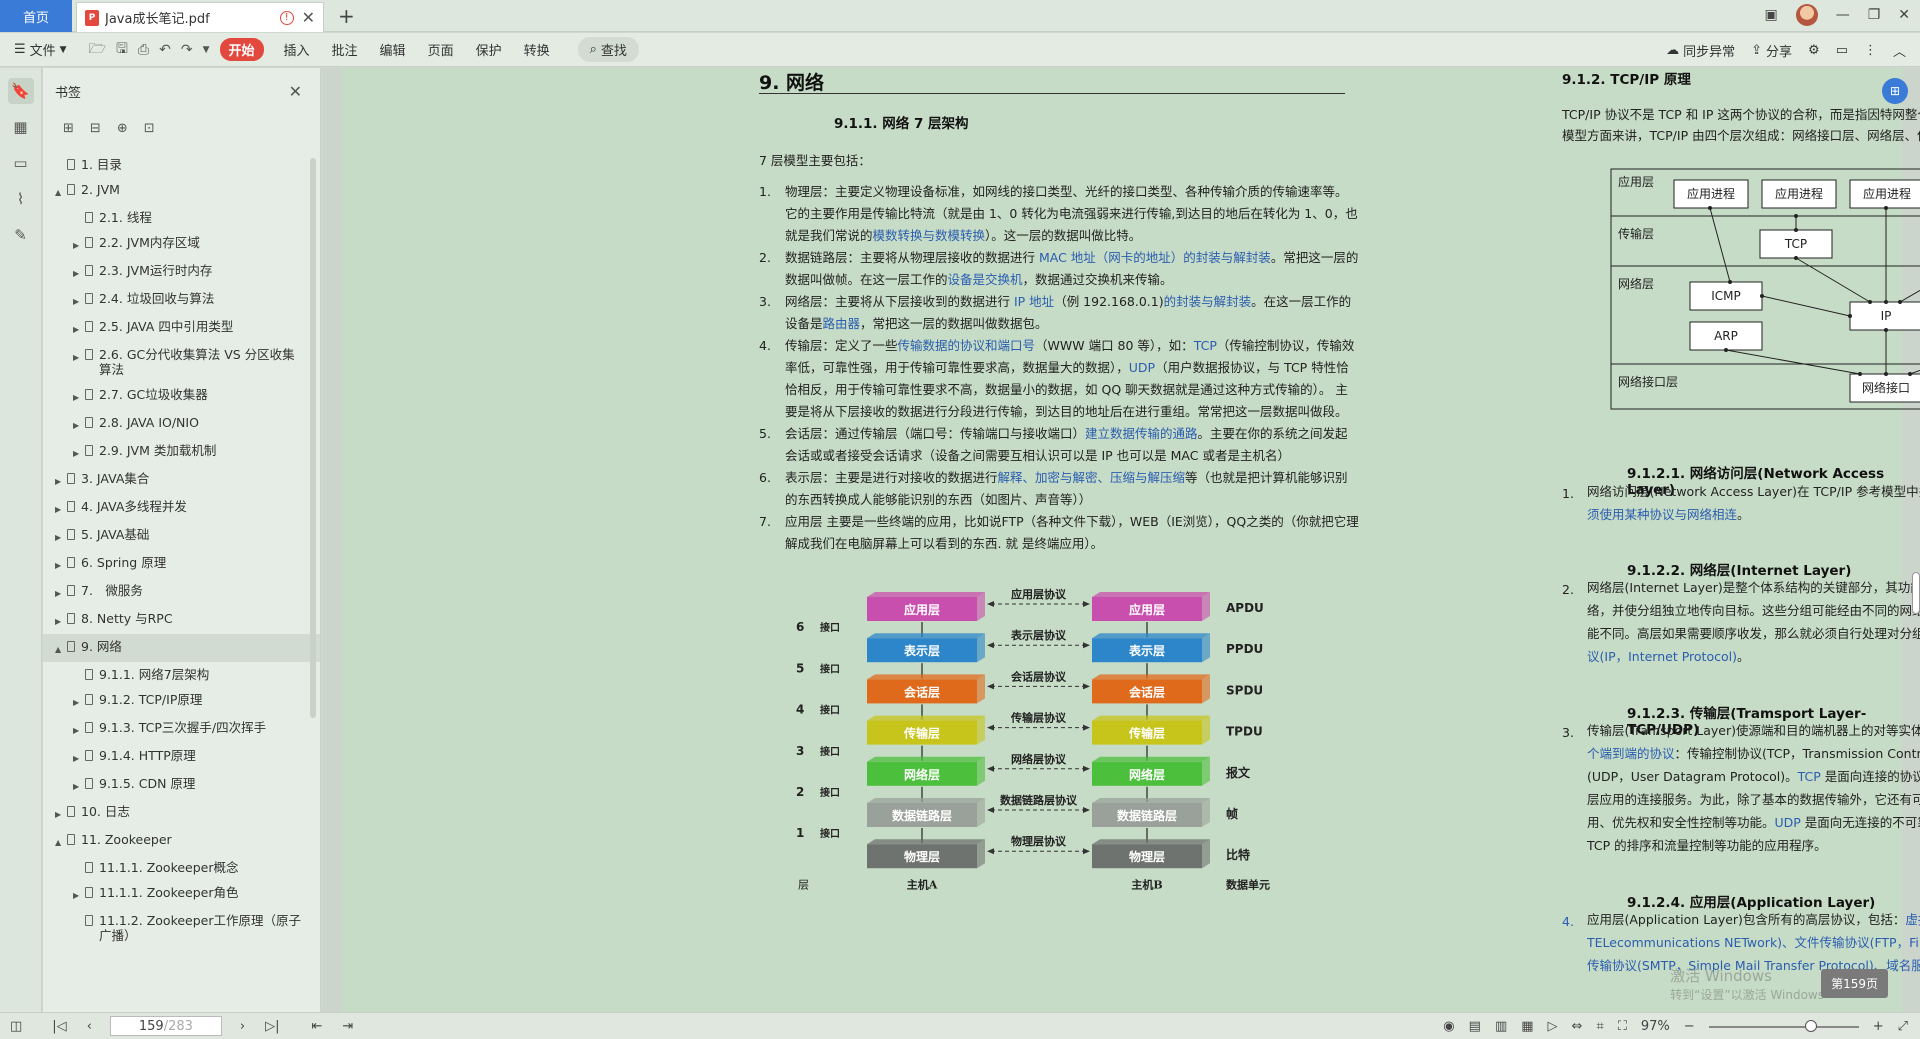 The width and height of the screenshot is (1920, 1039). I want to click on crop-icon: ⌗, so click(1599, 1026).